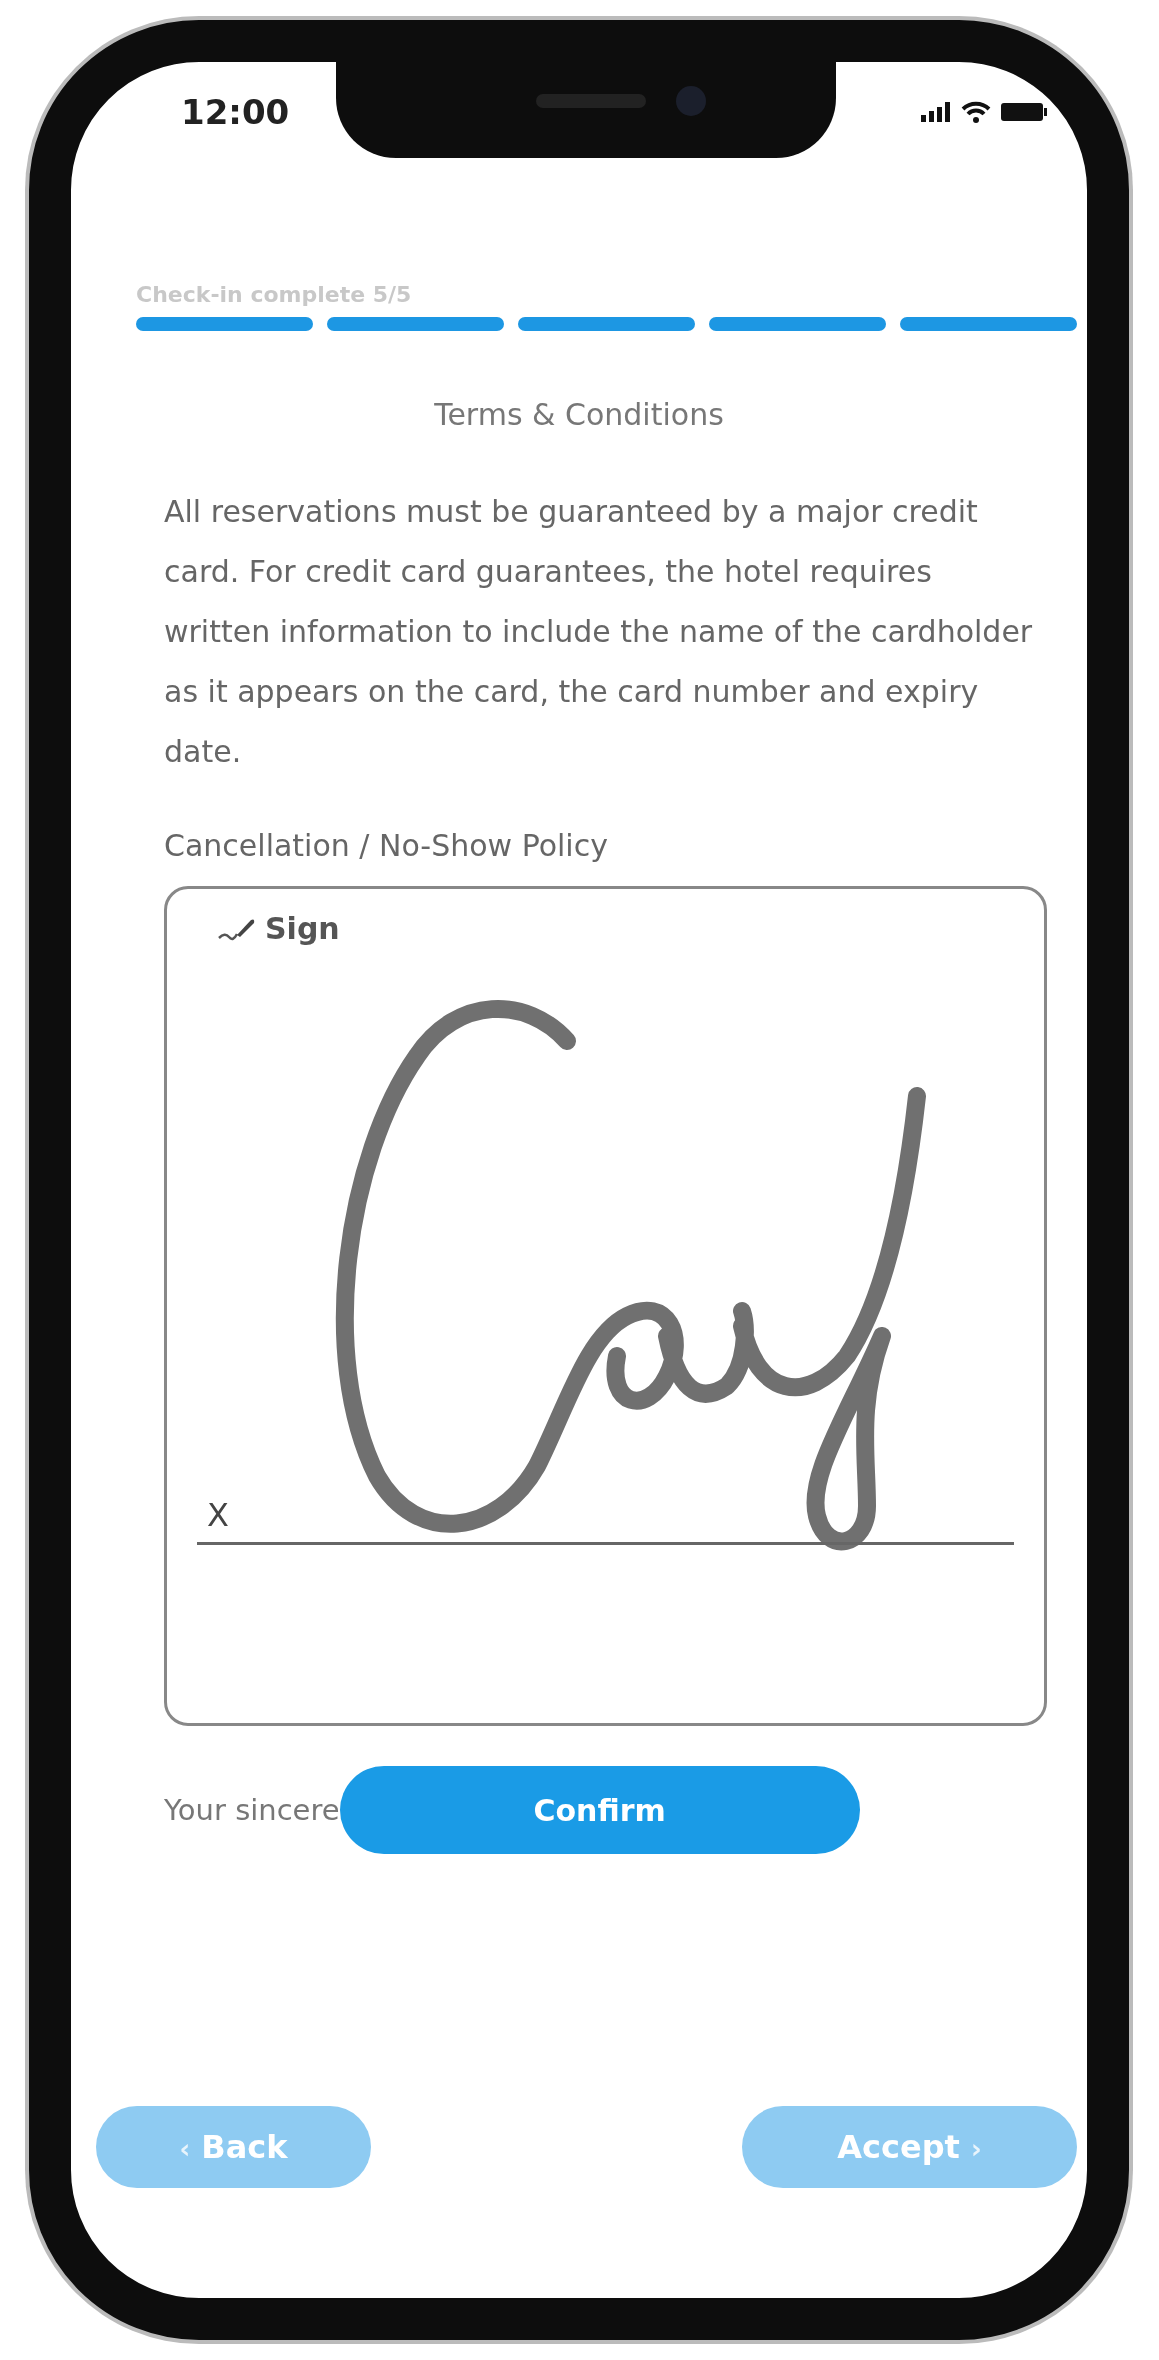 Image resolution: width=1159 pixels, height=2360 pixels. Describe the element at coordinates (235, 112) in the screenshot. I see `status-time: 12:00` at that location.